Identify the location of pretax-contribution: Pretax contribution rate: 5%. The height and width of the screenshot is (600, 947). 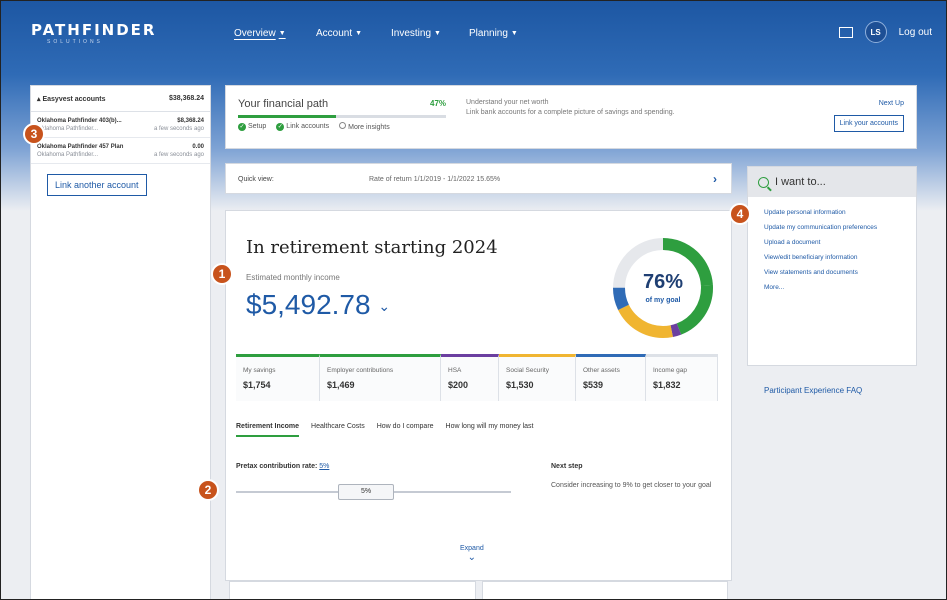
(282, 466).